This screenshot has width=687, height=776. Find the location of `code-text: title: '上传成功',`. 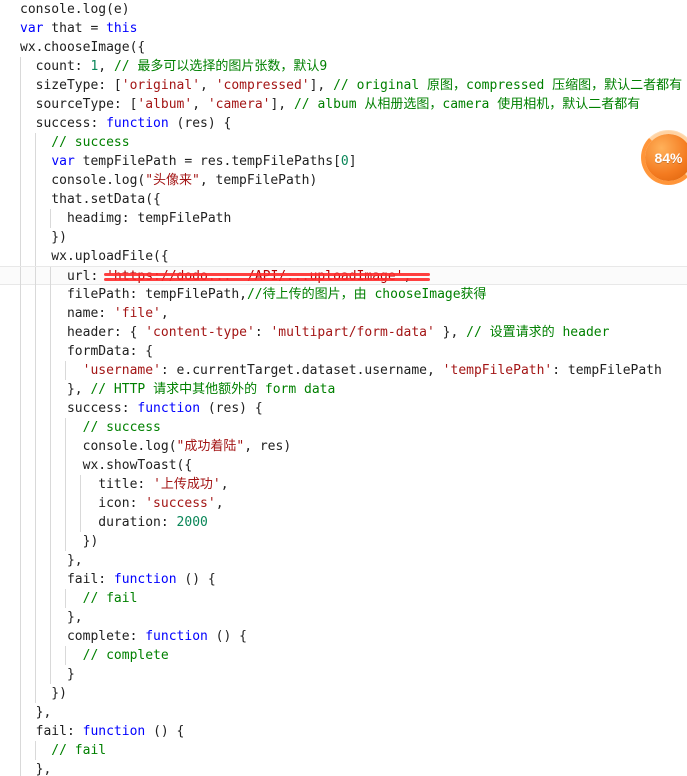

code-text: title: '上传成功', is located at coordinates (343, 484).